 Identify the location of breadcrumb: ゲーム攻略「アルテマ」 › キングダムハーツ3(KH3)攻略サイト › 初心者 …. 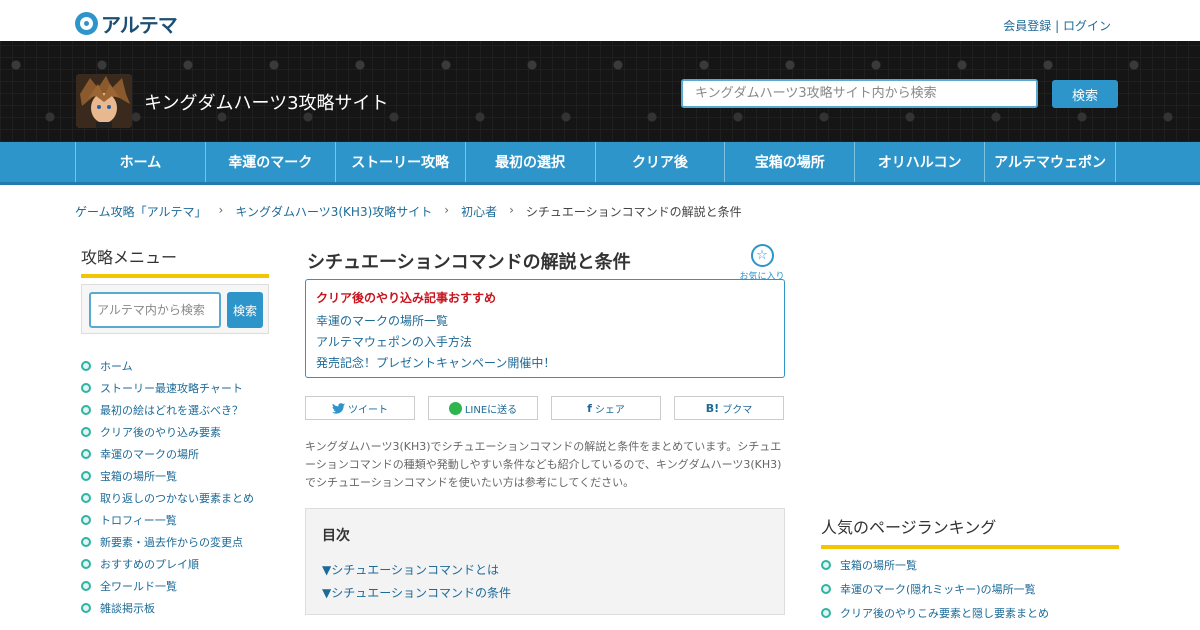
(408, 211).